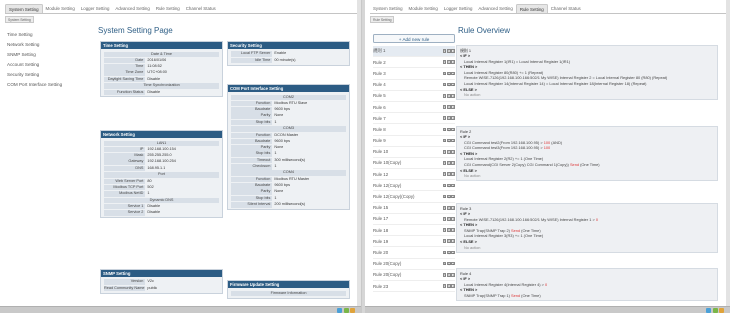 This screenshot has width=730, height=313. Describe the element at coordinates (34, 55) in the screenshot. I see `sidebar-item-snmp-setting: SNMP Setting` at that location.